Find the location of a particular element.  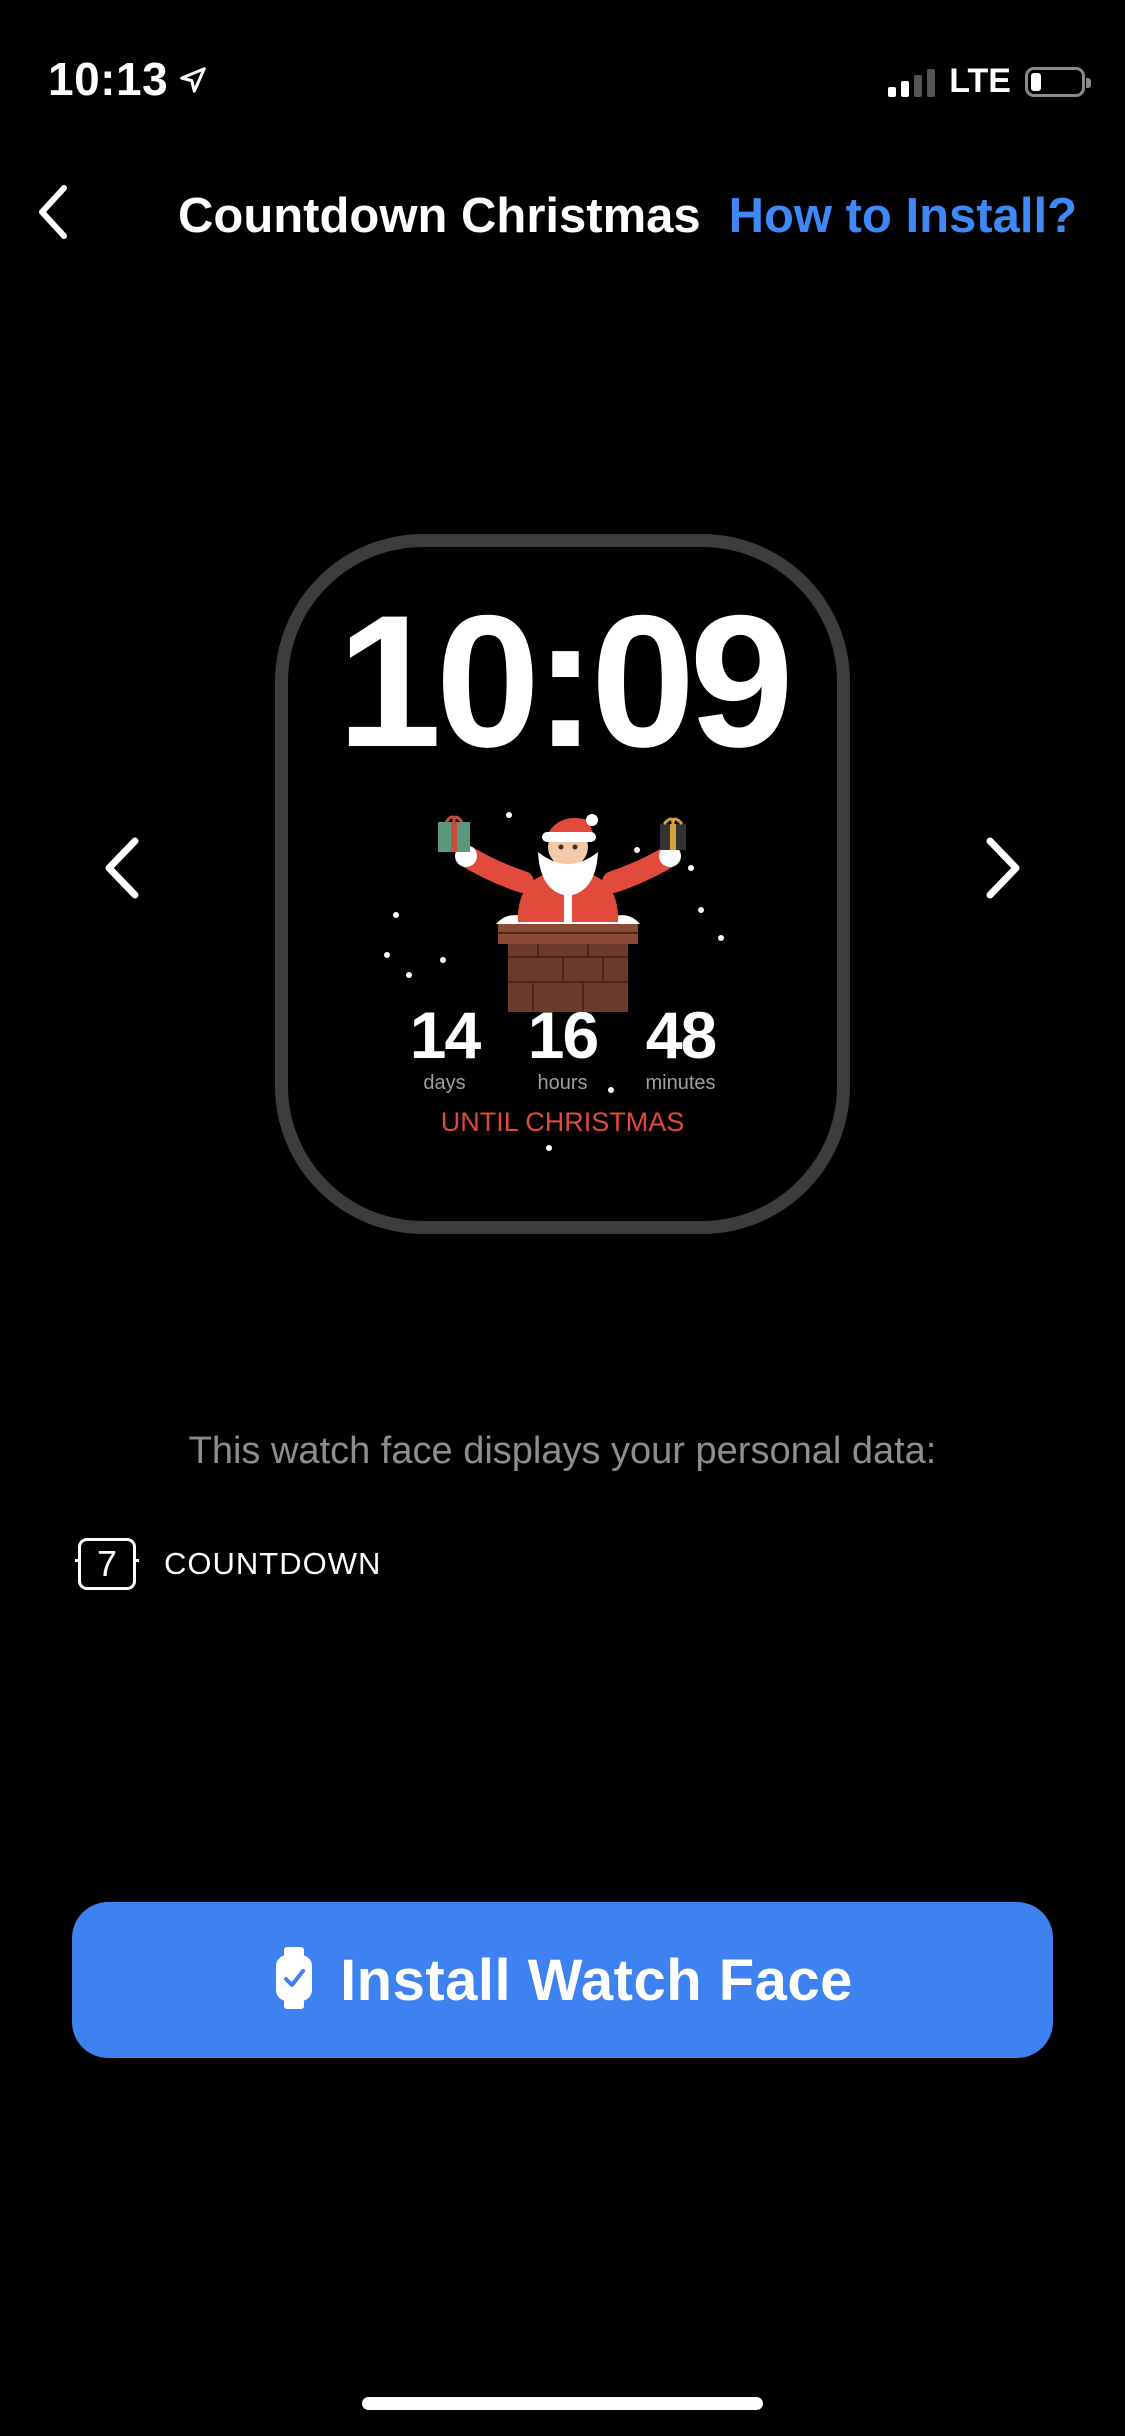

watch-icon is located at coordinates (294, 1980).